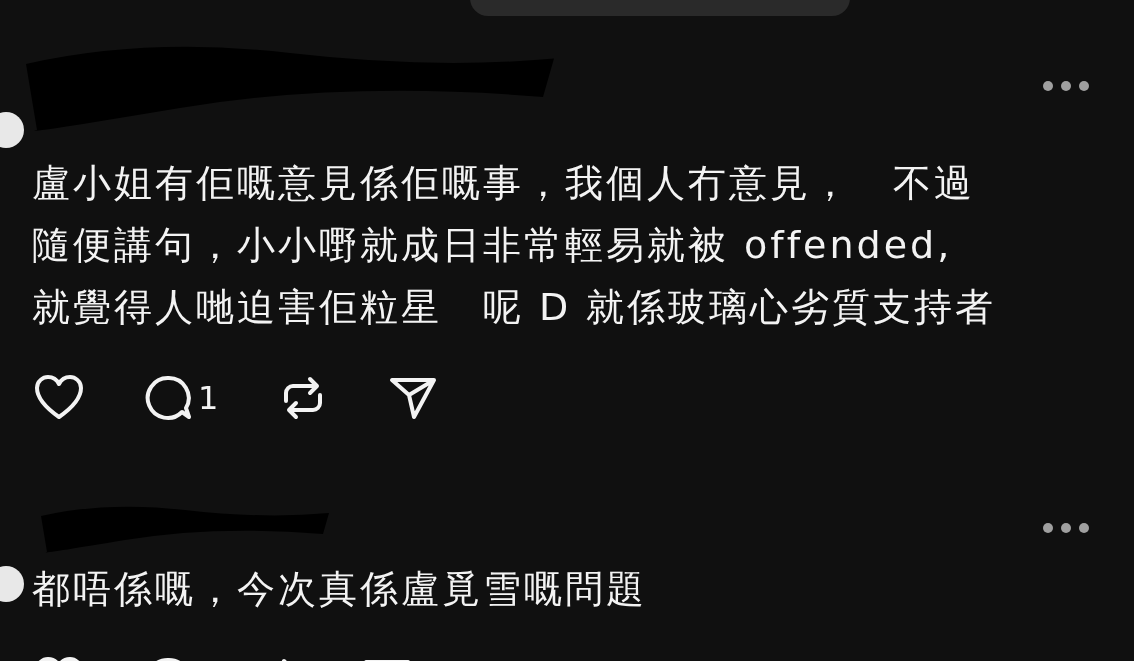 The image size is (1134, 661). I want to click on post-text-line: 就覺得人哋迫害佢粒星 呢 D 就係玻璃心劣質支持者, so click(514, 307).